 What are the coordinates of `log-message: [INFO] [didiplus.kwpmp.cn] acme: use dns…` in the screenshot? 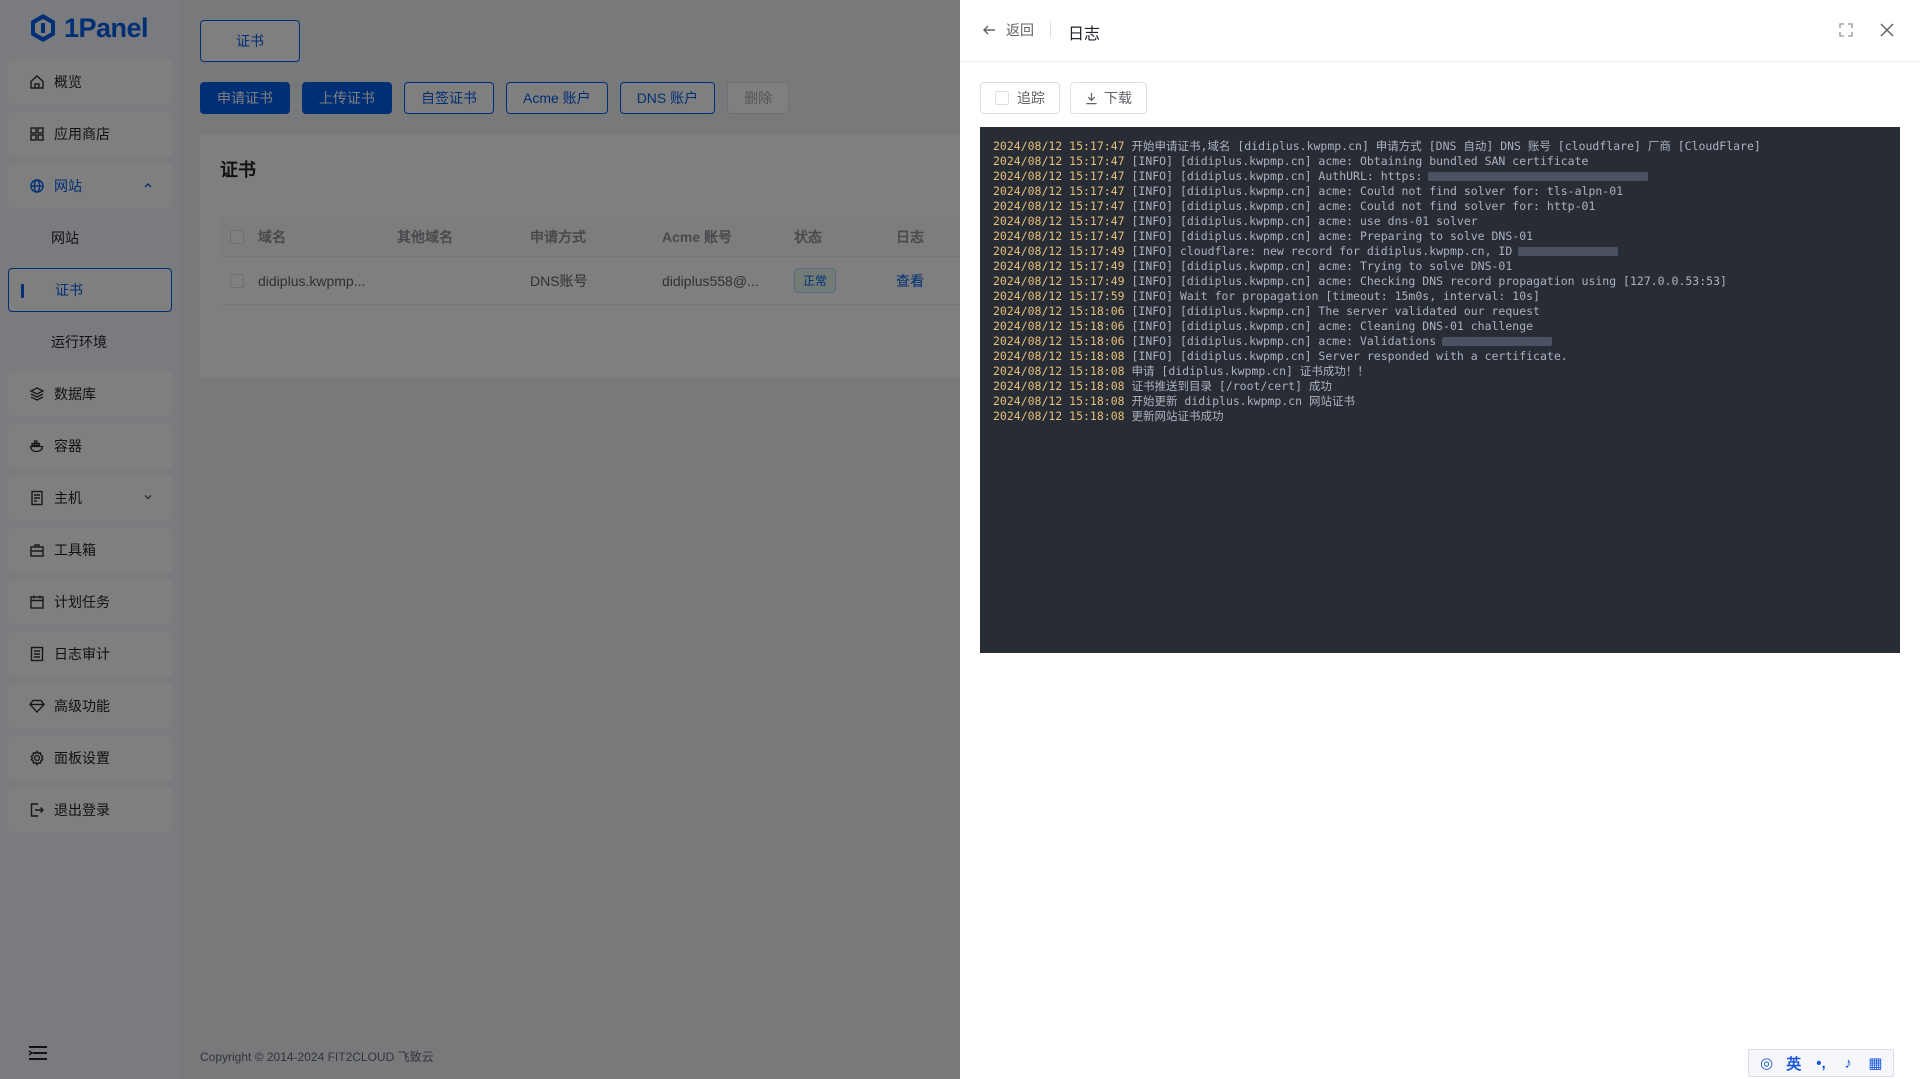 It's located at (1301, 221).